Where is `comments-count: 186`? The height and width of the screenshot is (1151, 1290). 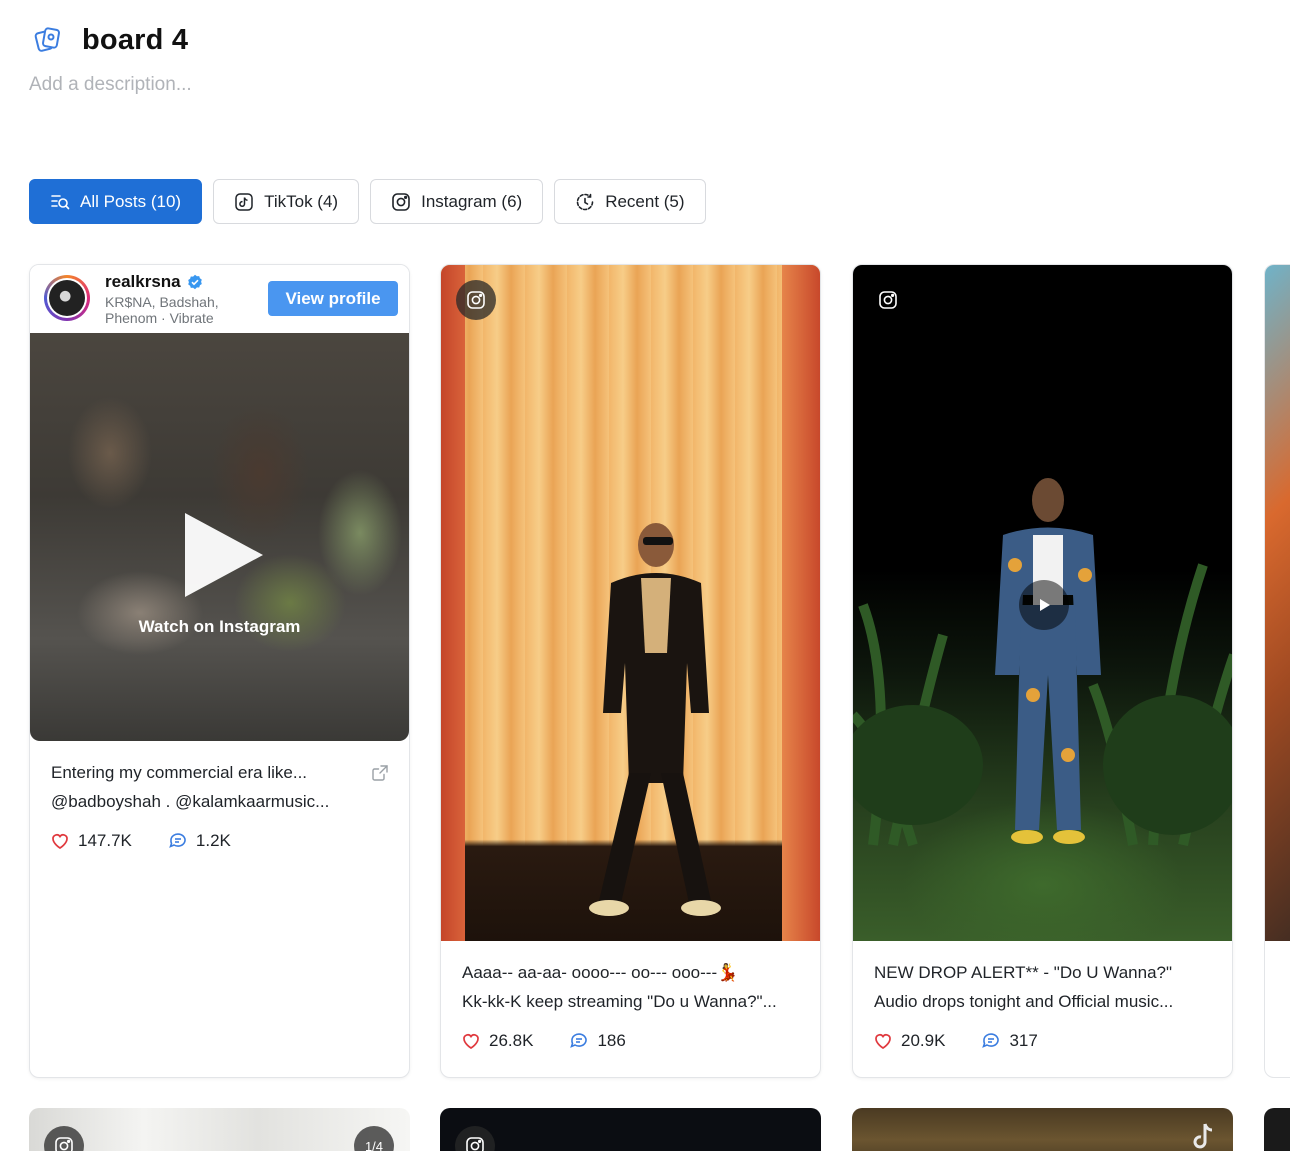 comments-count: 186 is located at coordinates (611, 1040).